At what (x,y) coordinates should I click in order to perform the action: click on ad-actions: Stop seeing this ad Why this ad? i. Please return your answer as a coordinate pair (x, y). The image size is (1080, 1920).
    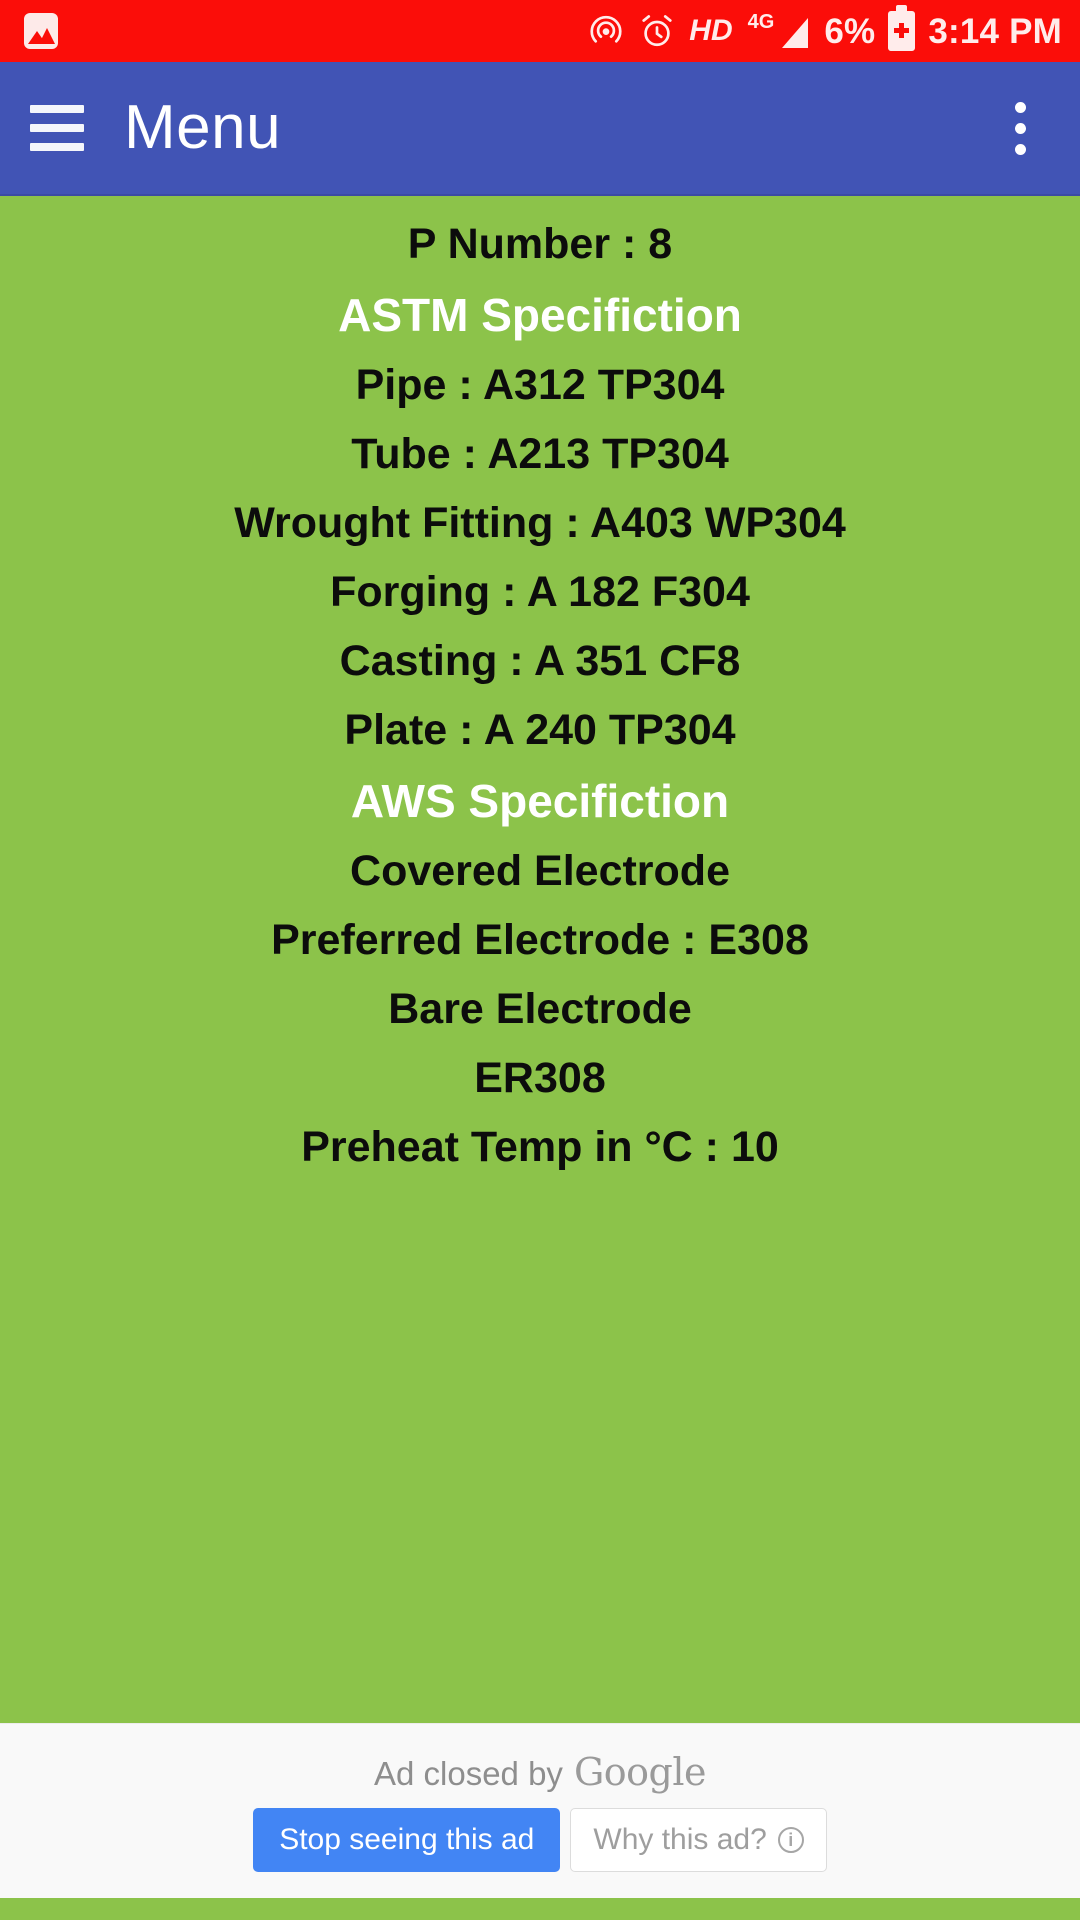
    Looking at the image, I should click on (540, 1840).